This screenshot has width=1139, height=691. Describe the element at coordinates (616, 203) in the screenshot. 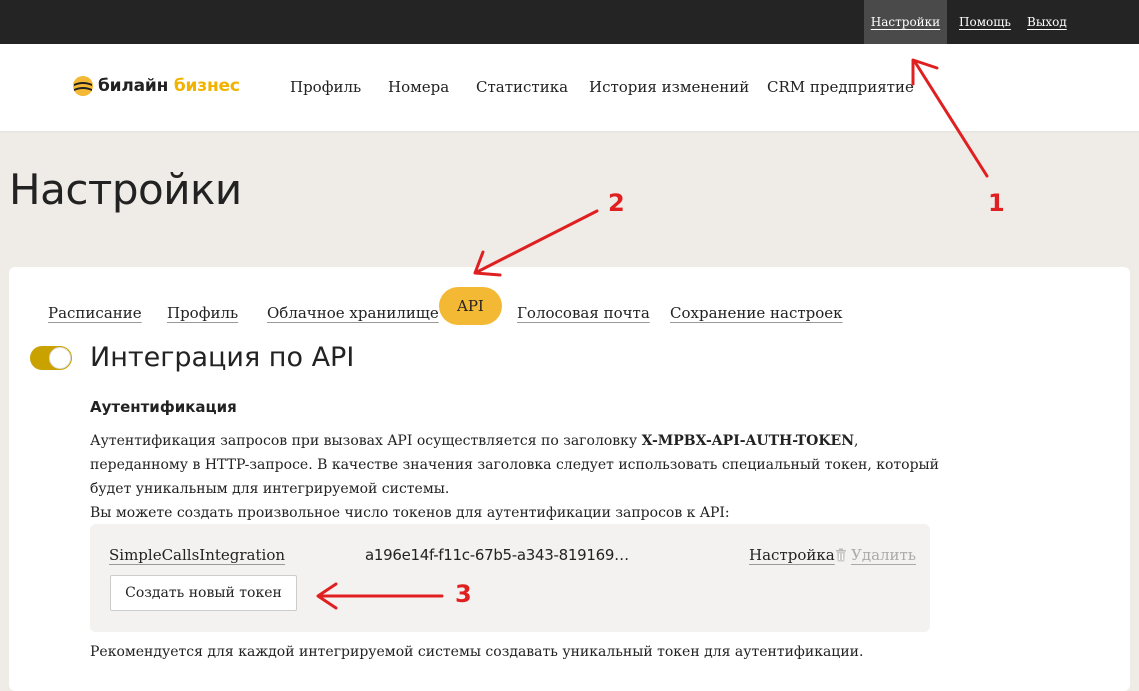

I see `annotation-step-2: 2` at that location.